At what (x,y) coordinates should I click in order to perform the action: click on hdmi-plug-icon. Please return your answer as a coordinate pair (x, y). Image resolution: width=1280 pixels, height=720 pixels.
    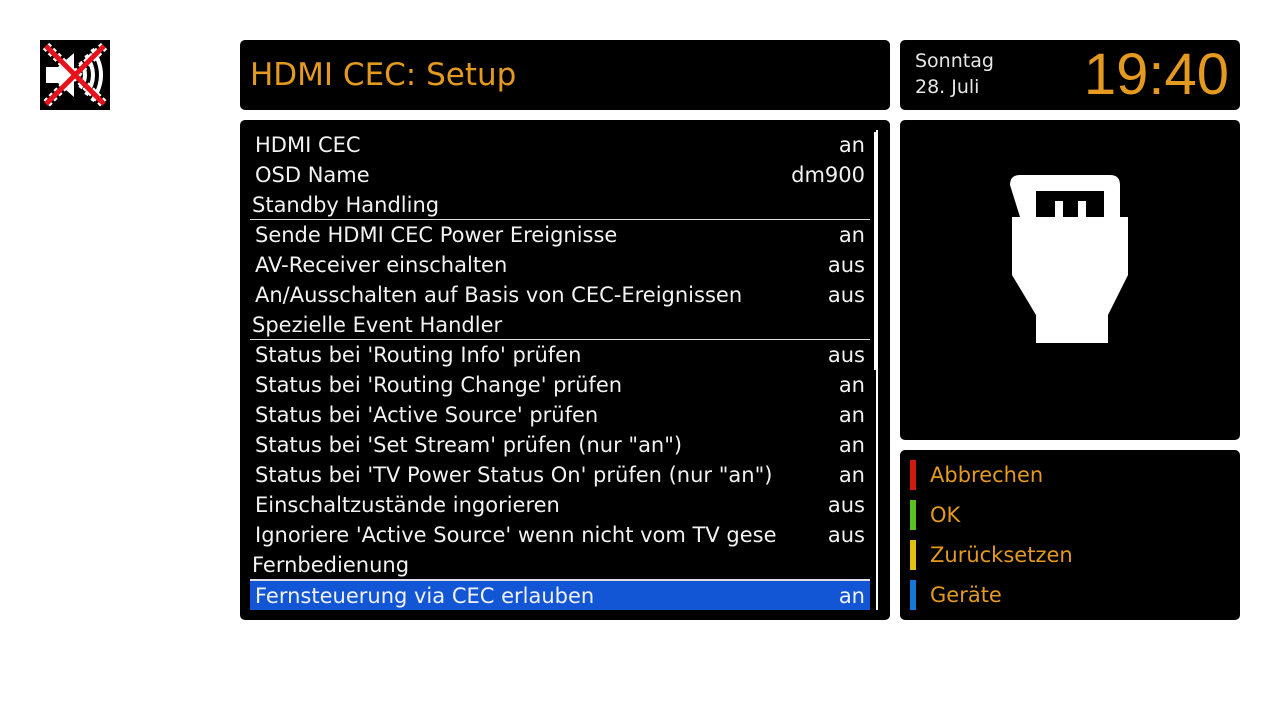
    Looking at the image, I should click on (1069, 259).